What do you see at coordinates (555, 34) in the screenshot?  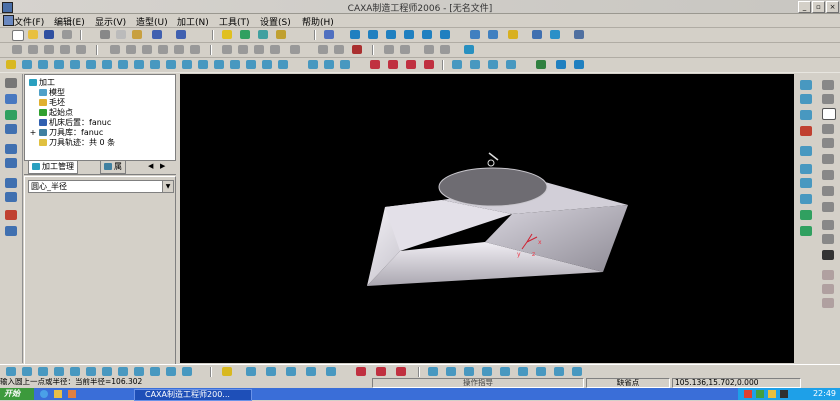 I see `hide-icon` at bounding box center [555, 34].